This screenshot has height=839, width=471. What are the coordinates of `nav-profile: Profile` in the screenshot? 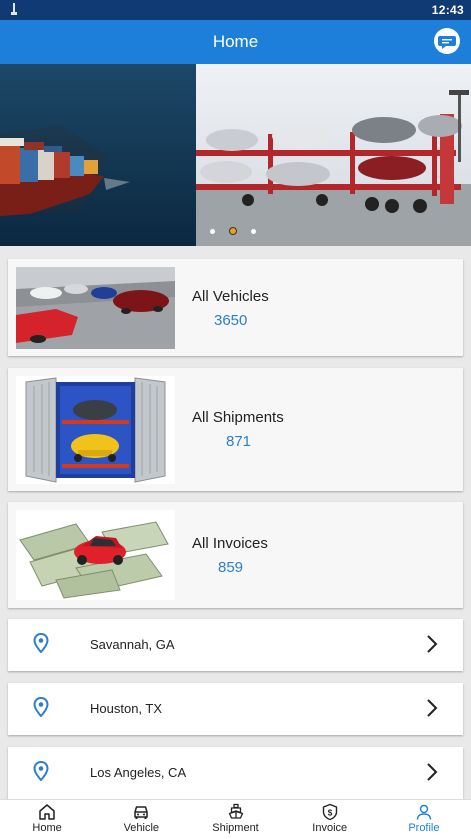 It's located at (424, 819).